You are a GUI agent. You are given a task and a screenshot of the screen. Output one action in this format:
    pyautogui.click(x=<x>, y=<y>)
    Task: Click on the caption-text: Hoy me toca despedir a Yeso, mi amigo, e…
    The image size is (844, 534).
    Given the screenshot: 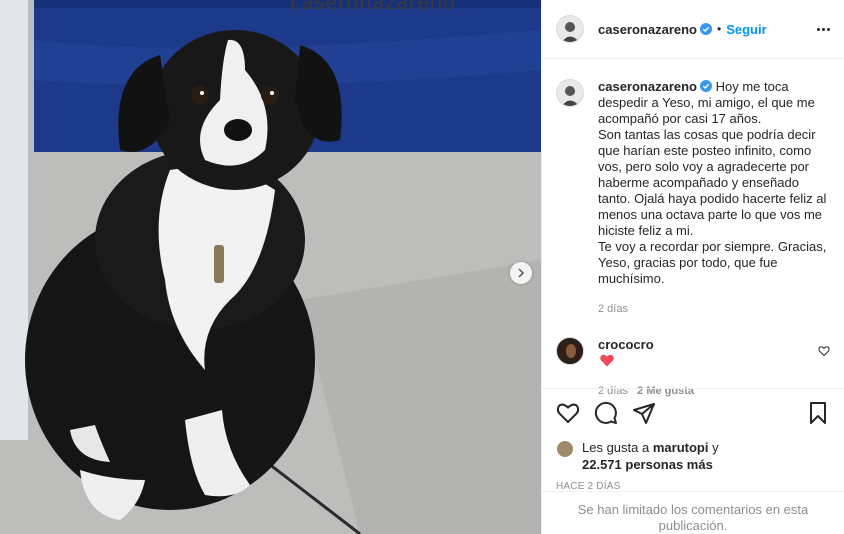 What is the action you would take?
    pyautogui.click(x=712, y=182)
    